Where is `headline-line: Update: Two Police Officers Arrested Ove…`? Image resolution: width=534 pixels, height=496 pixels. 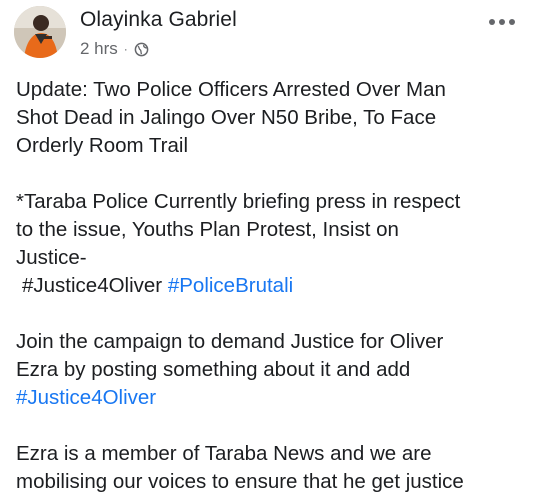 headline-line: Update: Two Police Officers Arrested Ove… is located at coordinates (231, 89).